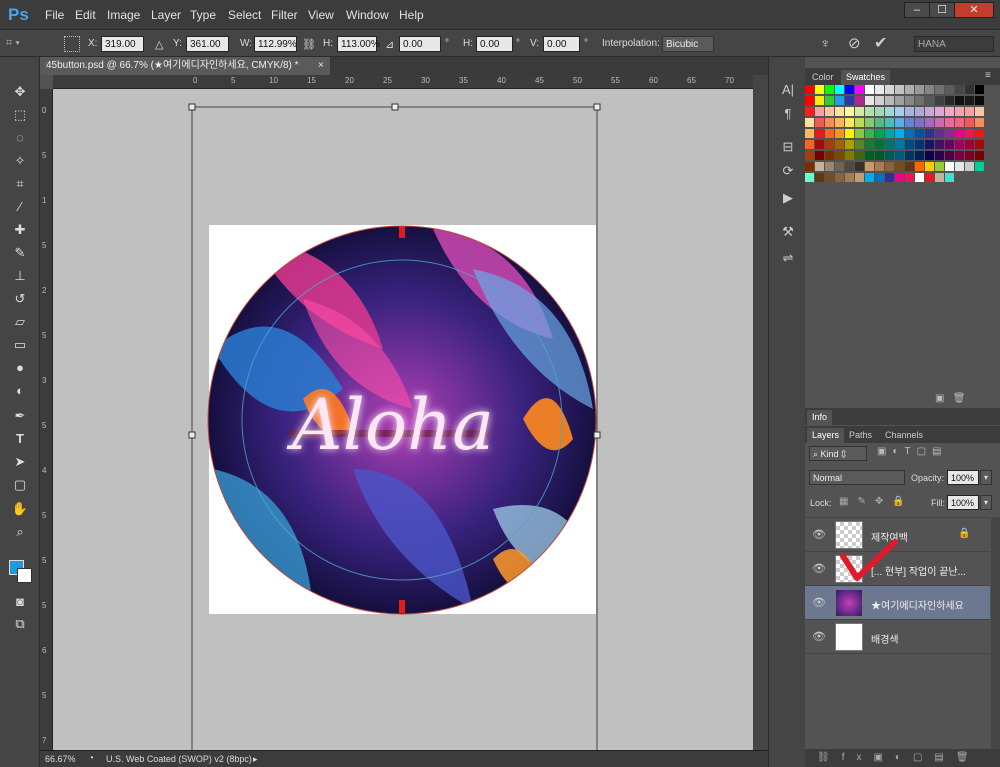 This screenshot has height=767, width=1000. What do you see at coordinates (367, 15) in the screenshot?
I see `menu-window: Window` at bounding box center [367, 15].